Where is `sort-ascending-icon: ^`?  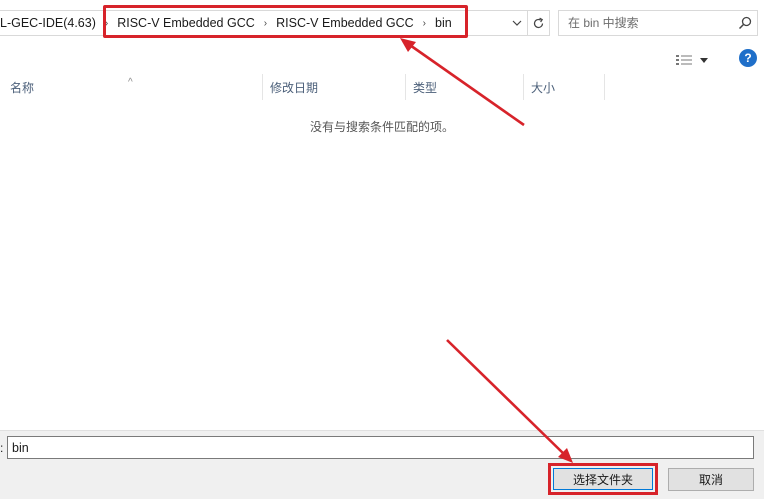 sort-ascending-icon: ^ is located at coordinates (130, 82).